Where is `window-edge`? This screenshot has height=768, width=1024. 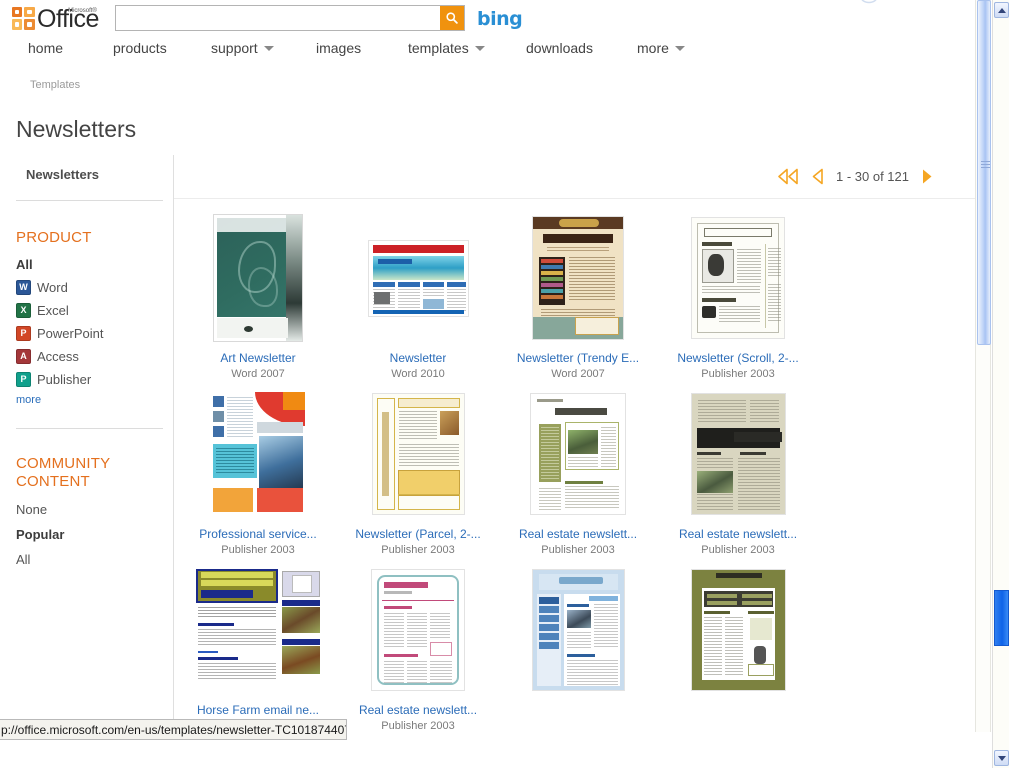
window-edge is located at coordinates (1016, 384).